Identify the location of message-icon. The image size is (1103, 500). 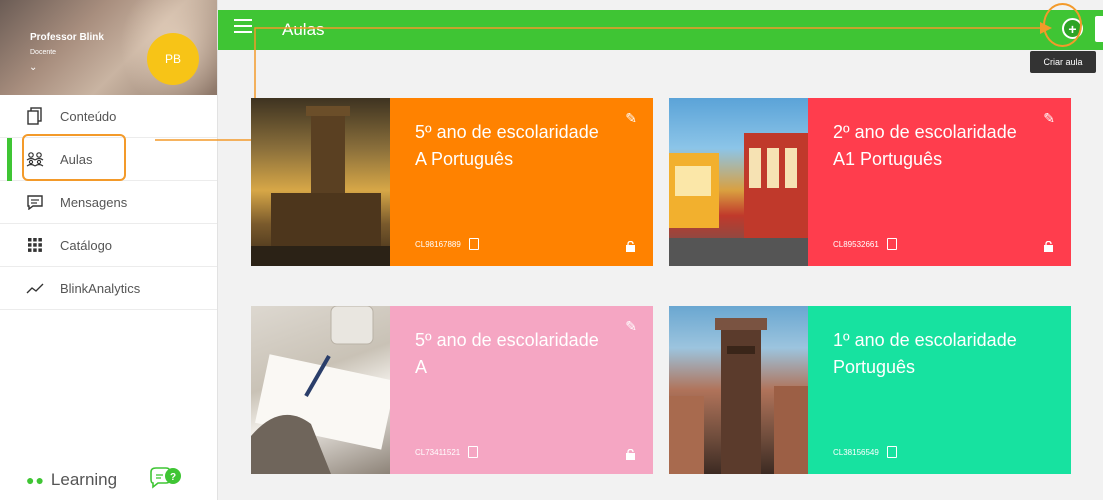
(35, 202).